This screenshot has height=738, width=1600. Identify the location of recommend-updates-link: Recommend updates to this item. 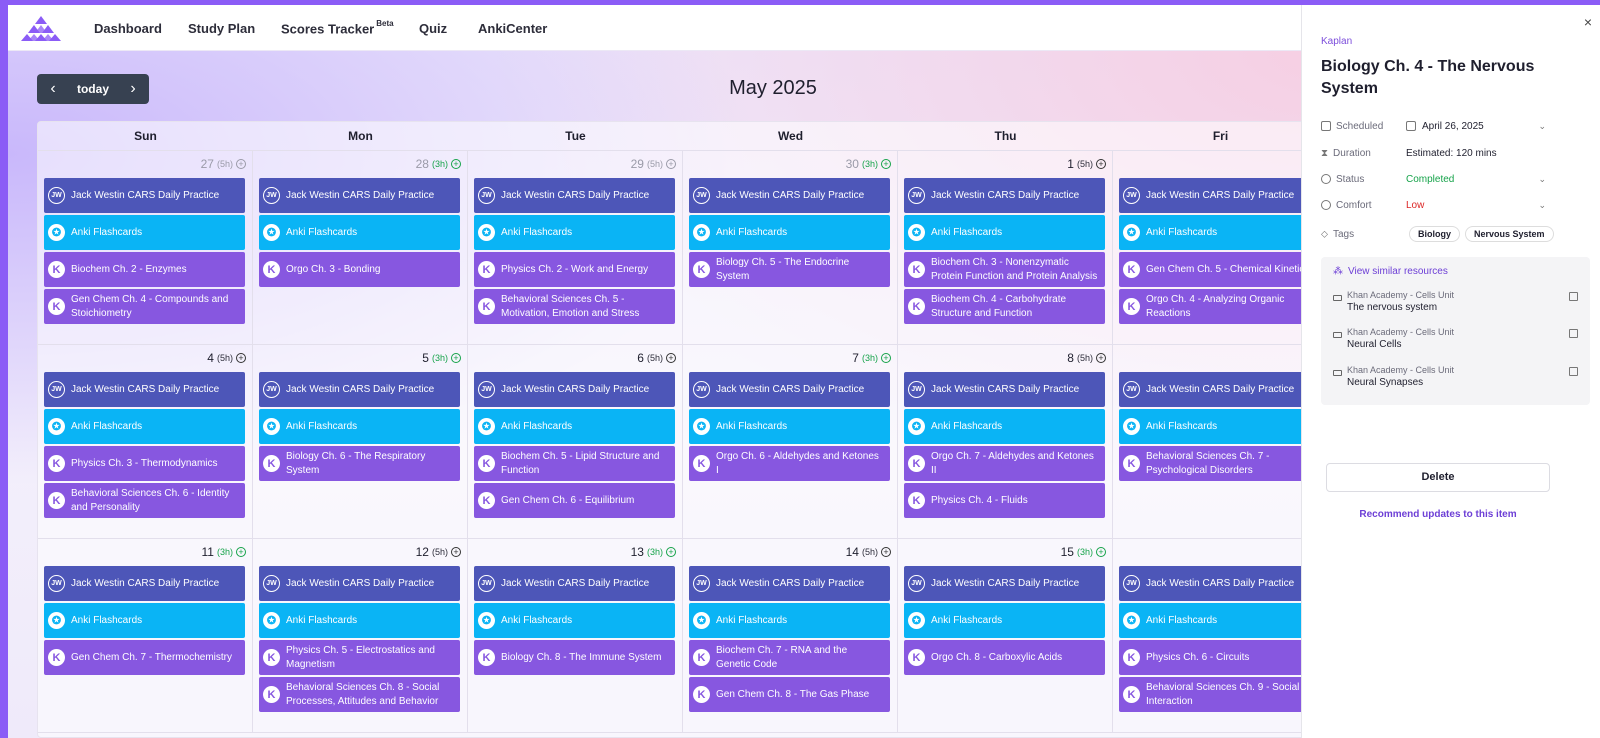
(1438, 514).